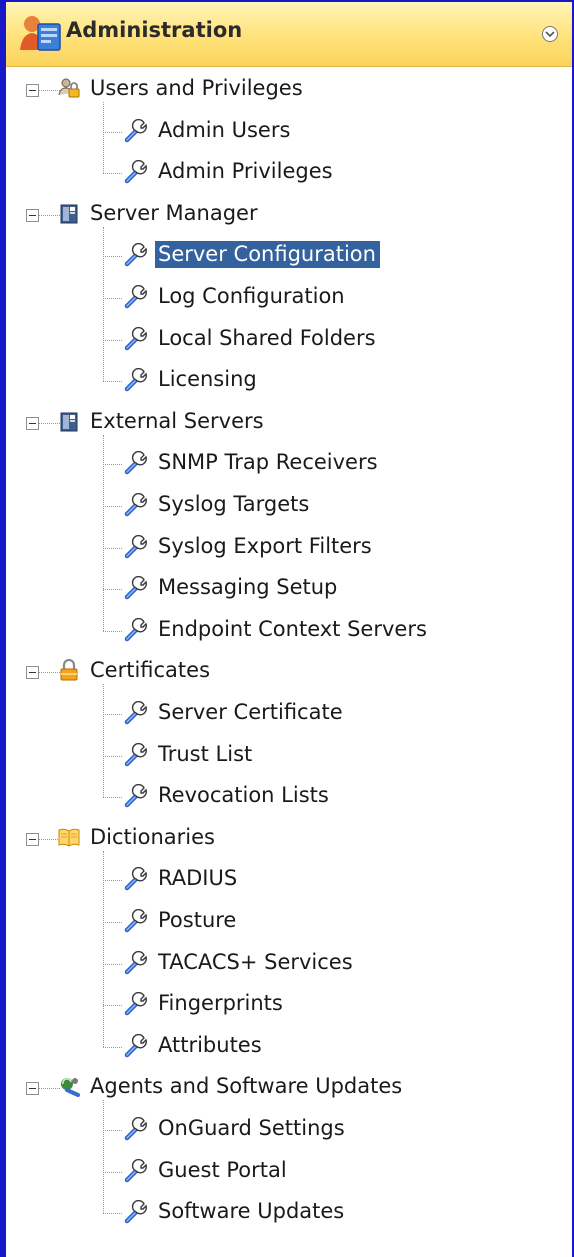 Image resolution: width=574 pixels, height=1257 pixels. I want to click on tree-item-guest-portal: Guest Portal, so click(223, 1170).